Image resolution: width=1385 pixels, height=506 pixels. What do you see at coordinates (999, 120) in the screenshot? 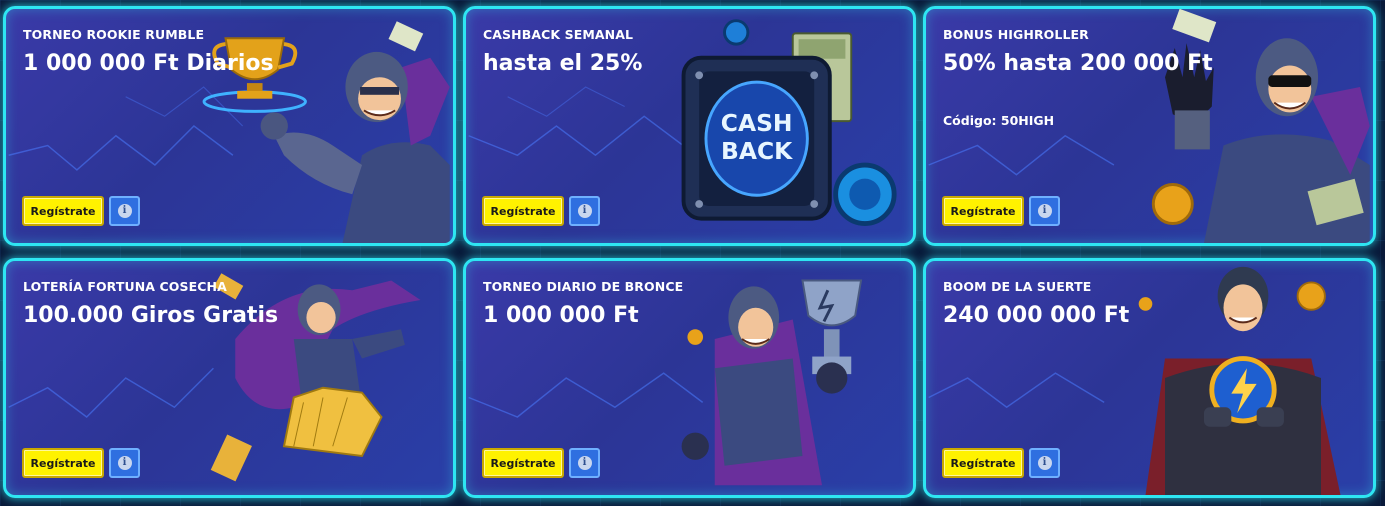
I see `promo-code: Código: 50HIGH` at bounding box center [999, 120].